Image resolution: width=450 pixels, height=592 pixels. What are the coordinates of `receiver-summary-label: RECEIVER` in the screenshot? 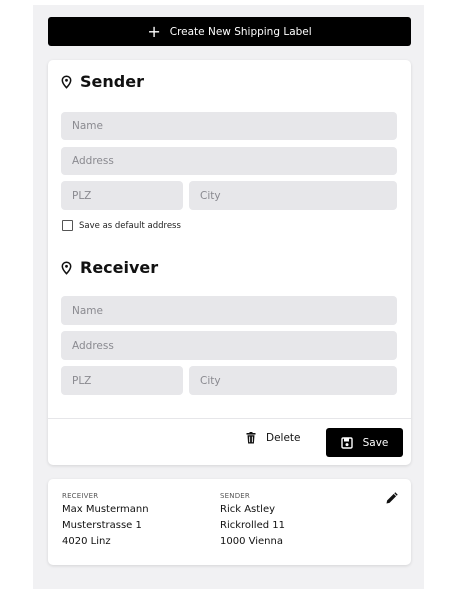 It's located at (80, 496).